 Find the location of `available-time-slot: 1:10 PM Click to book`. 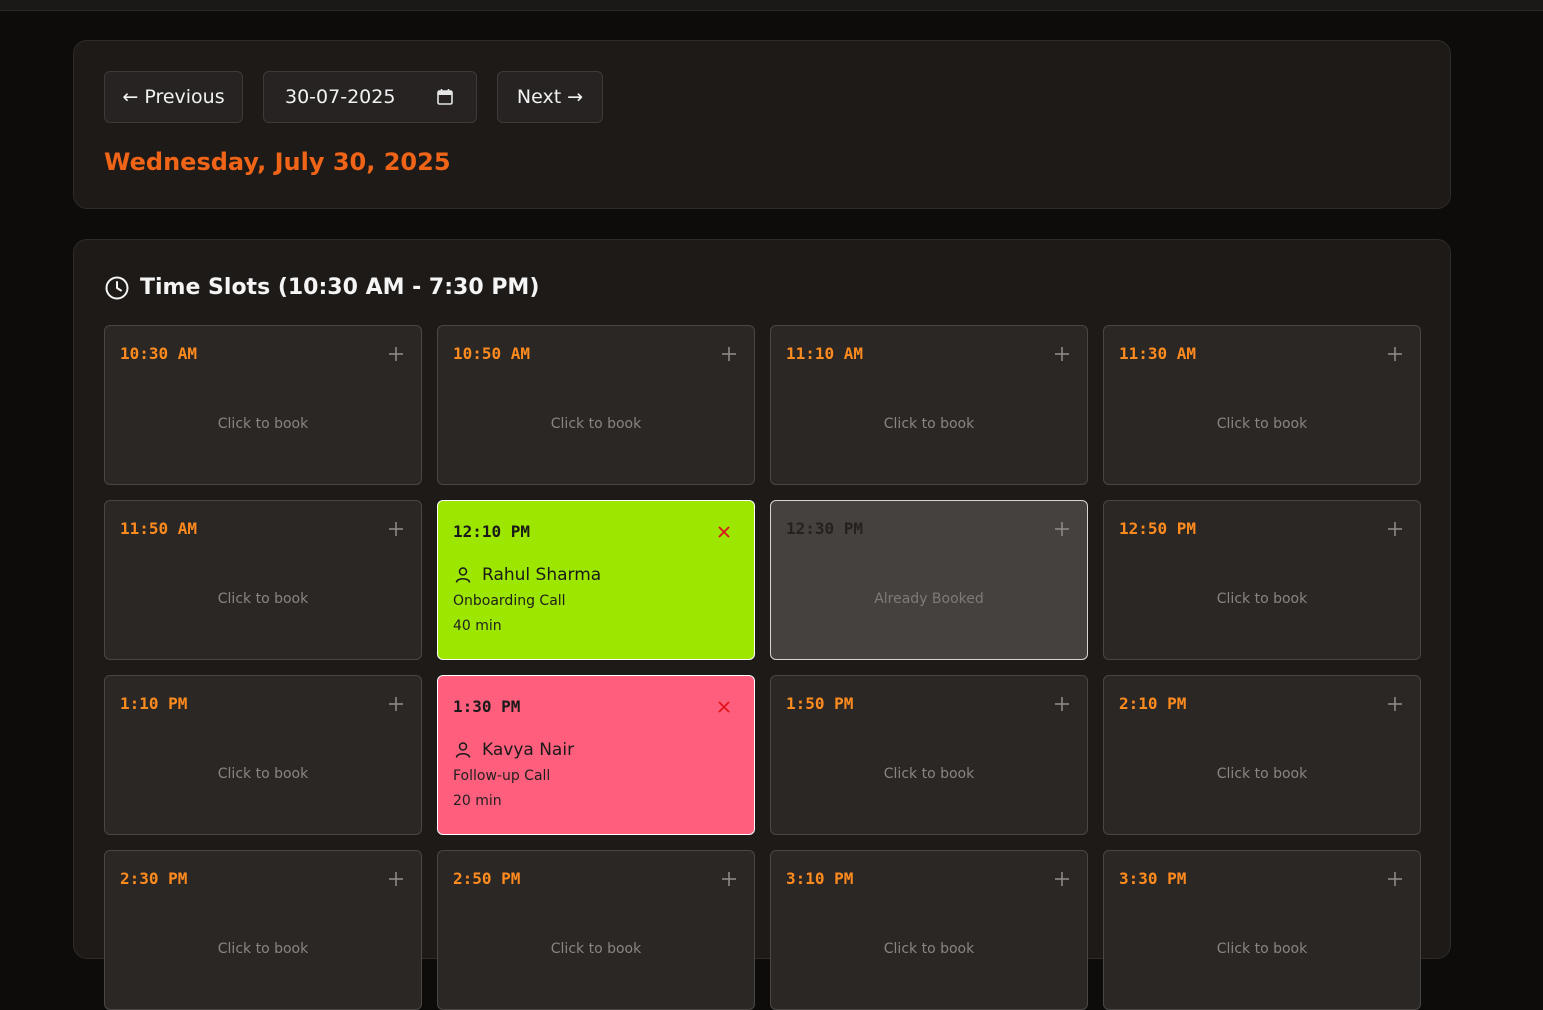

available-time-slot: 1:10 PM Click to book is located at coordinates (263, 755).